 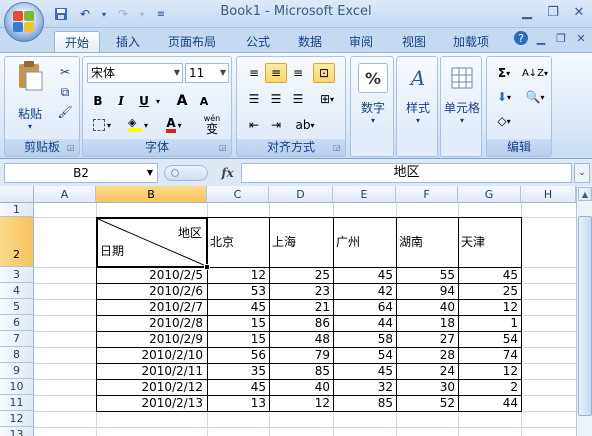 I want to click on value-cell: 32, so click(x=364, y=387).